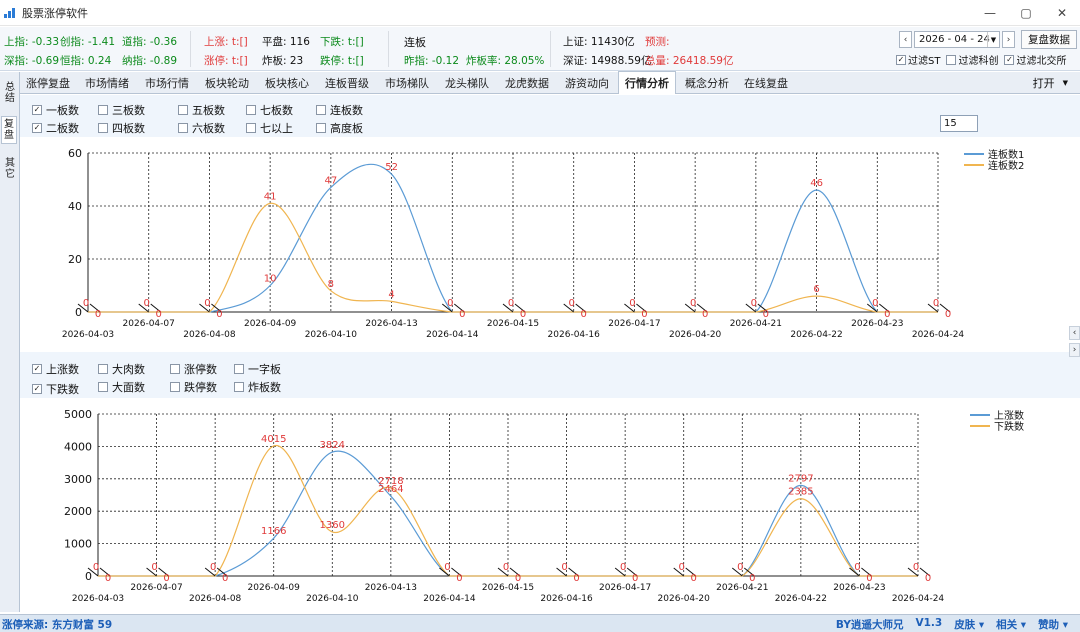  I want to click on chuangzhi-value: 创指: -1.41, so click(88, 42).